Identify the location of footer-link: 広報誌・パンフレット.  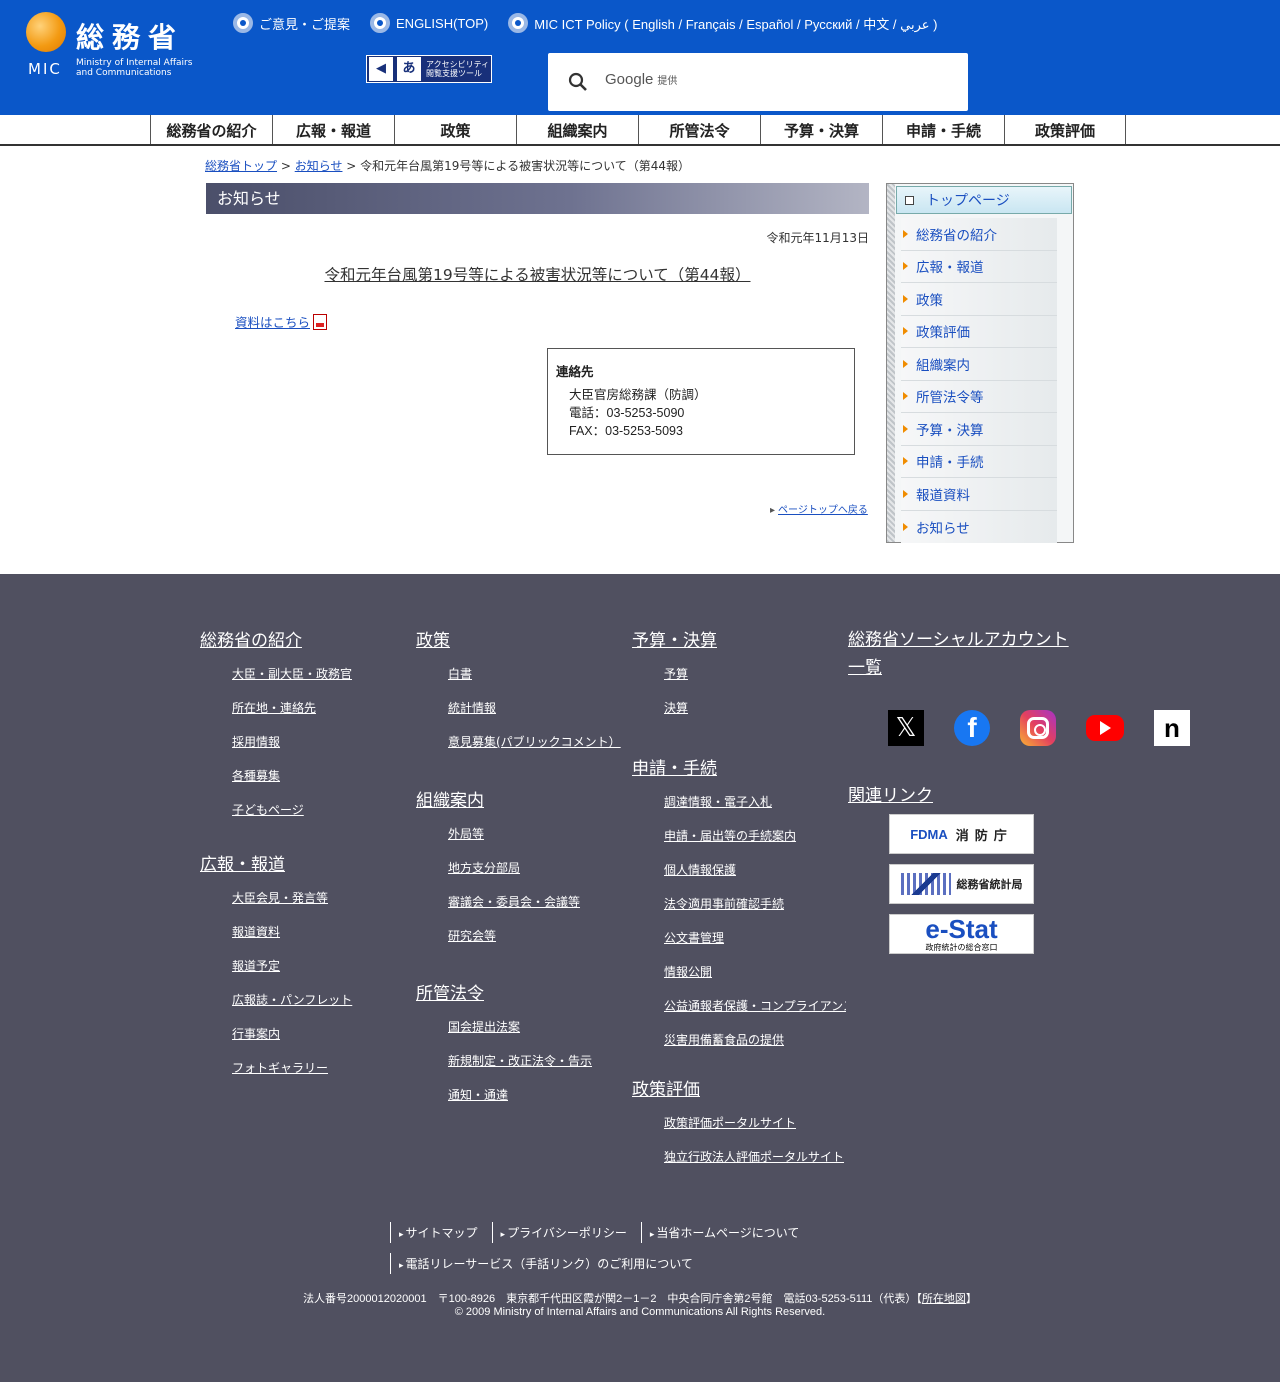
(292, 999).